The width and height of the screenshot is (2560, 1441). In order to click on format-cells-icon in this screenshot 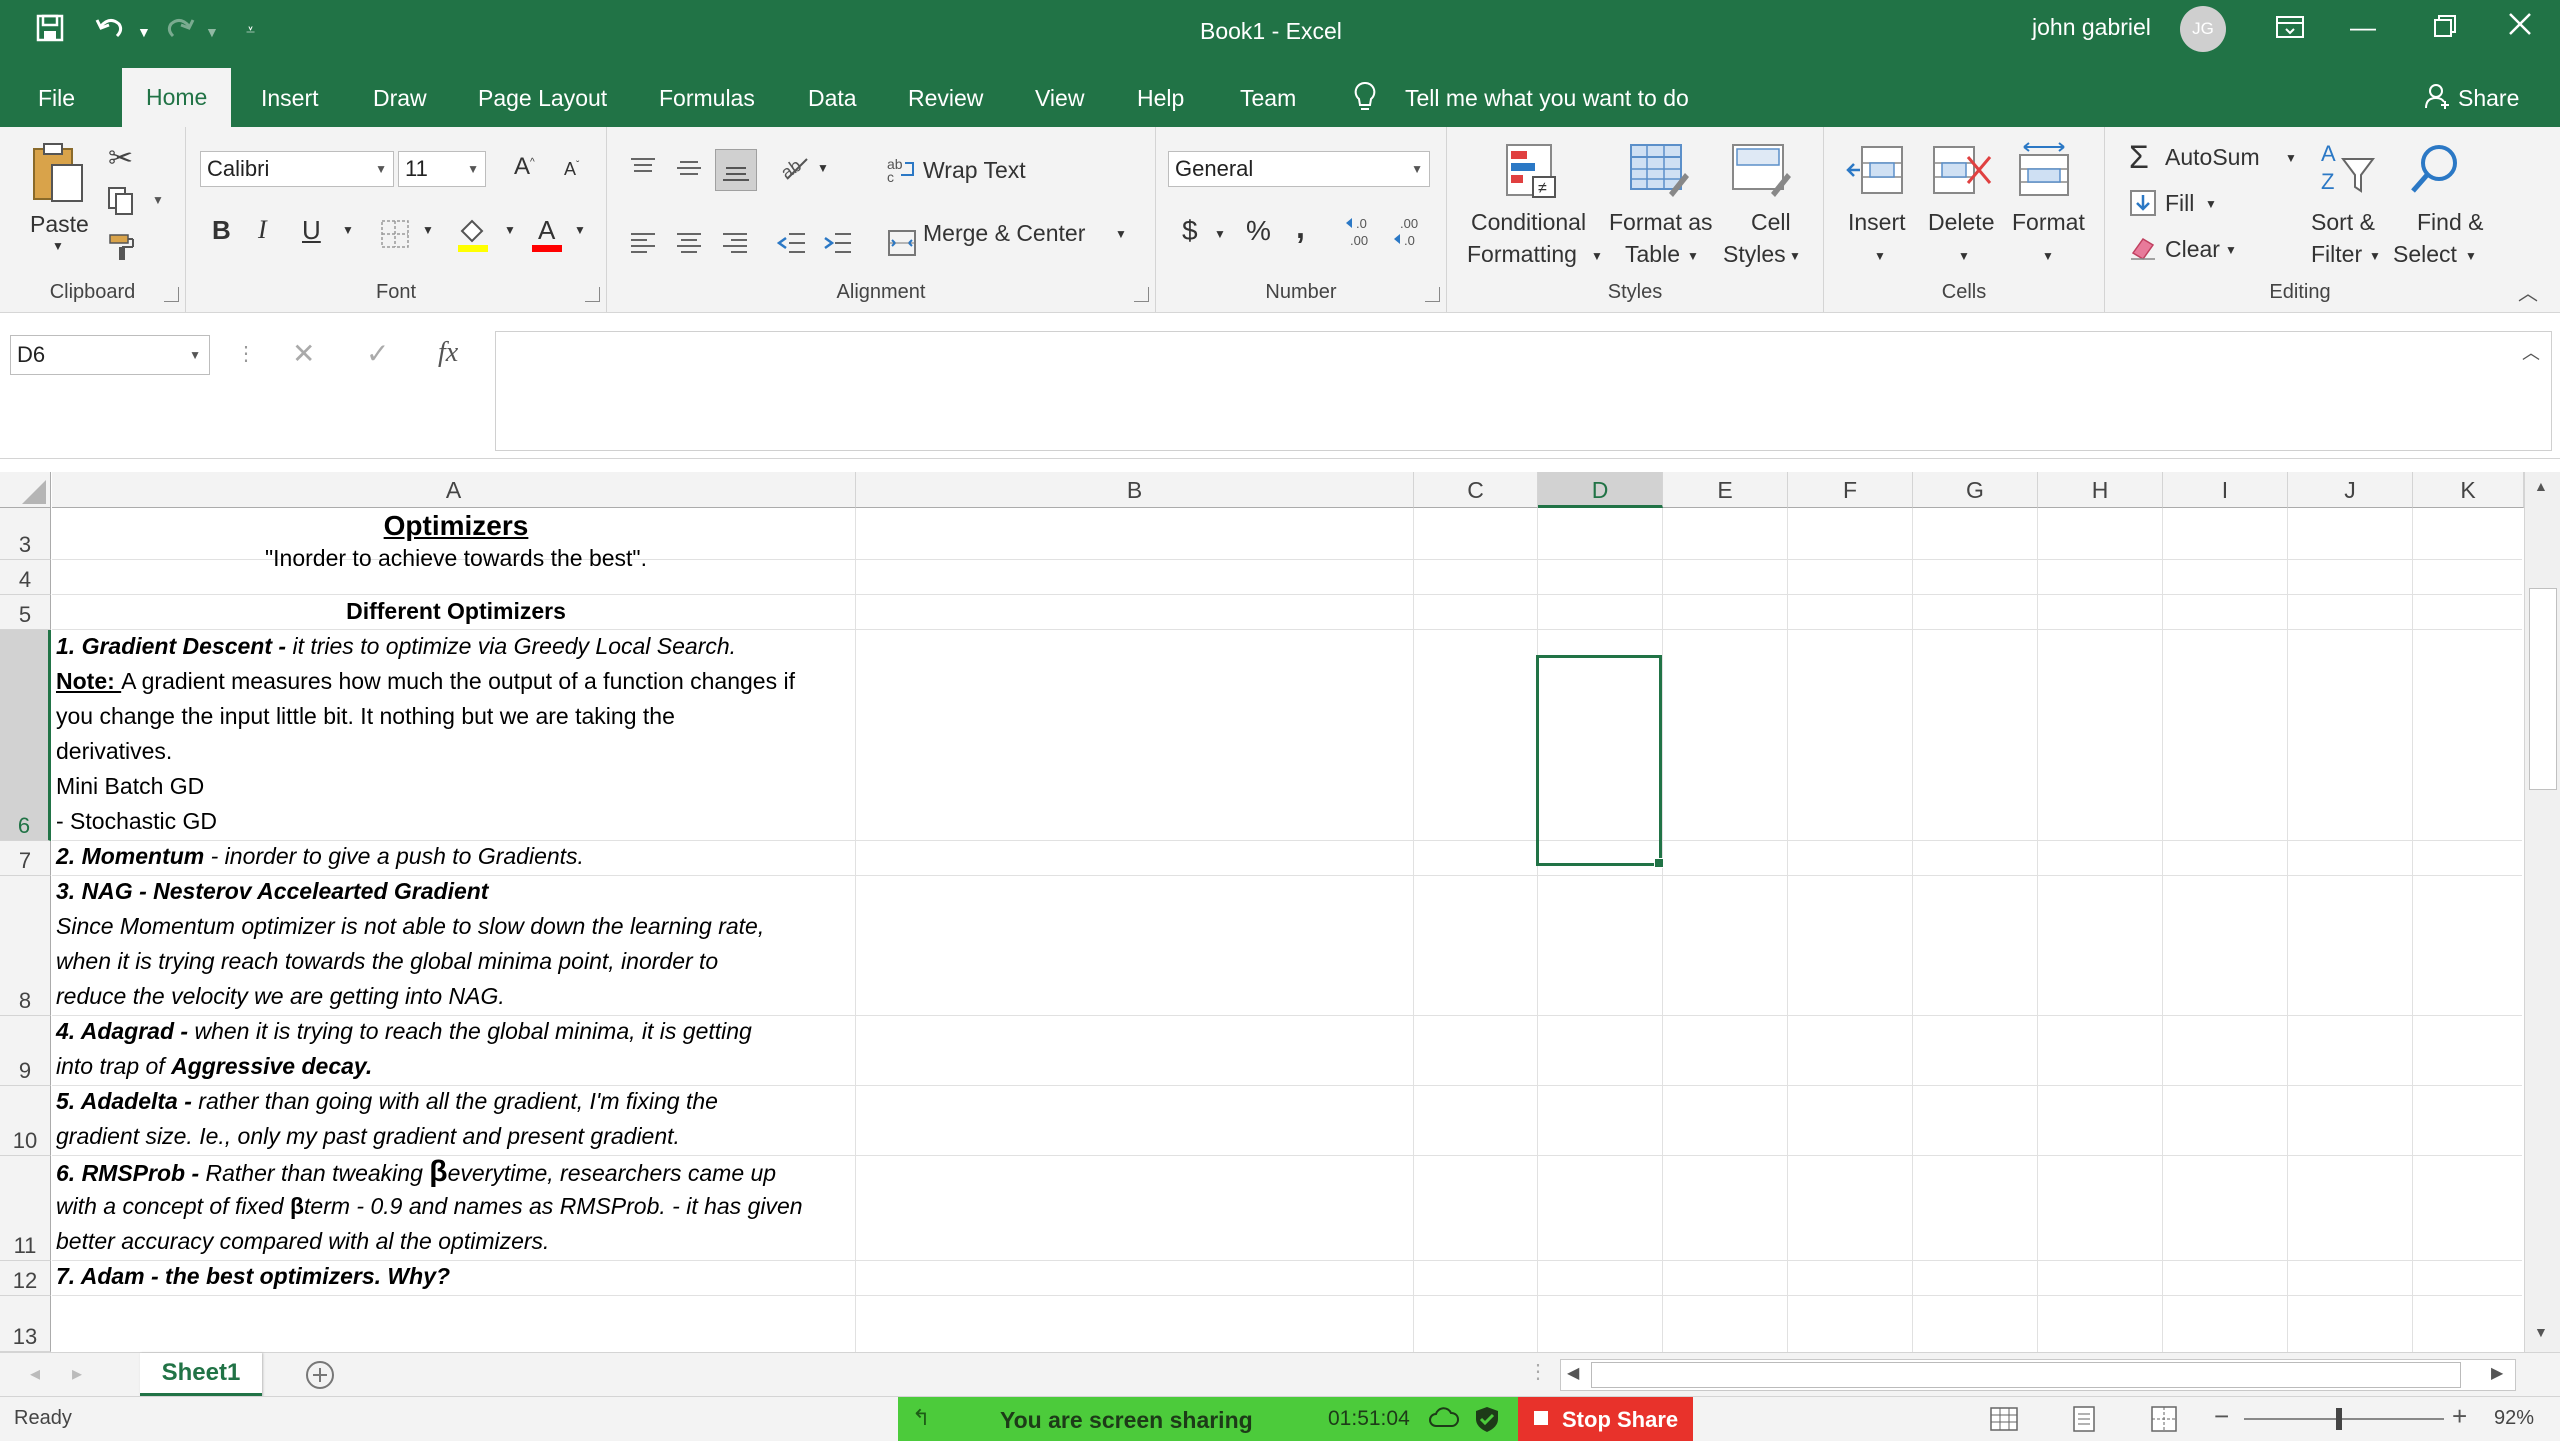, I will do `click(2044, 171)`.